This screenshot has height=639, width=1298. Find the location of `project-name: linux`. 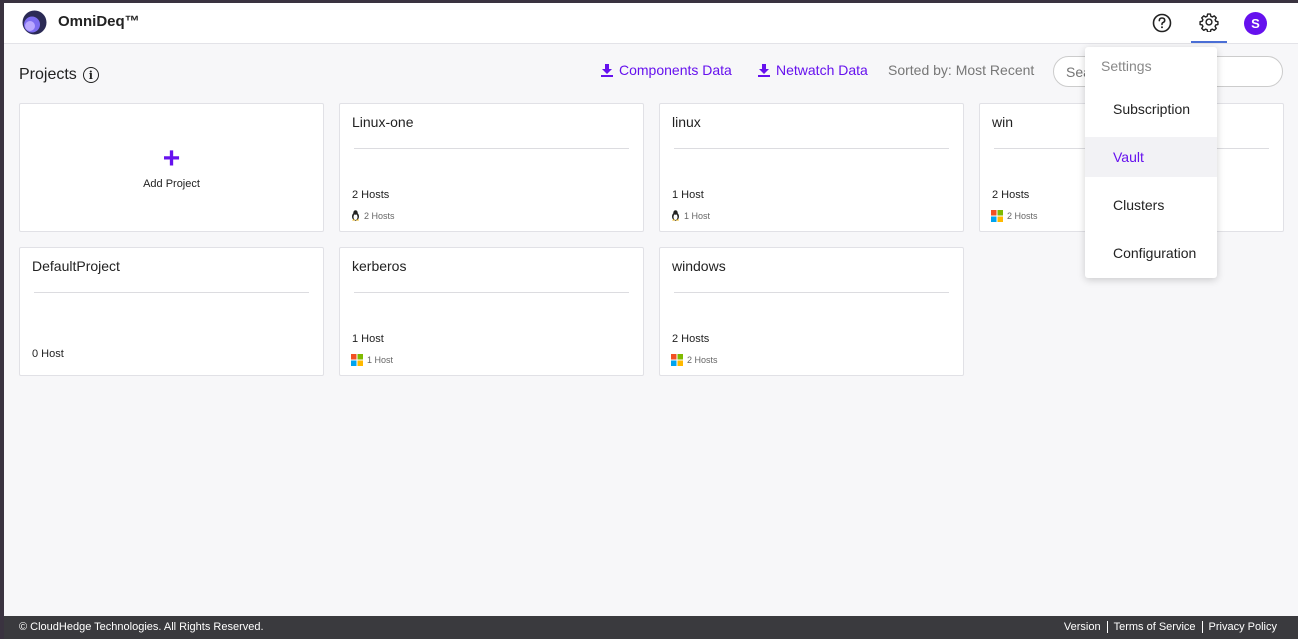

project-name: linux is located at coordinates (686, 122).